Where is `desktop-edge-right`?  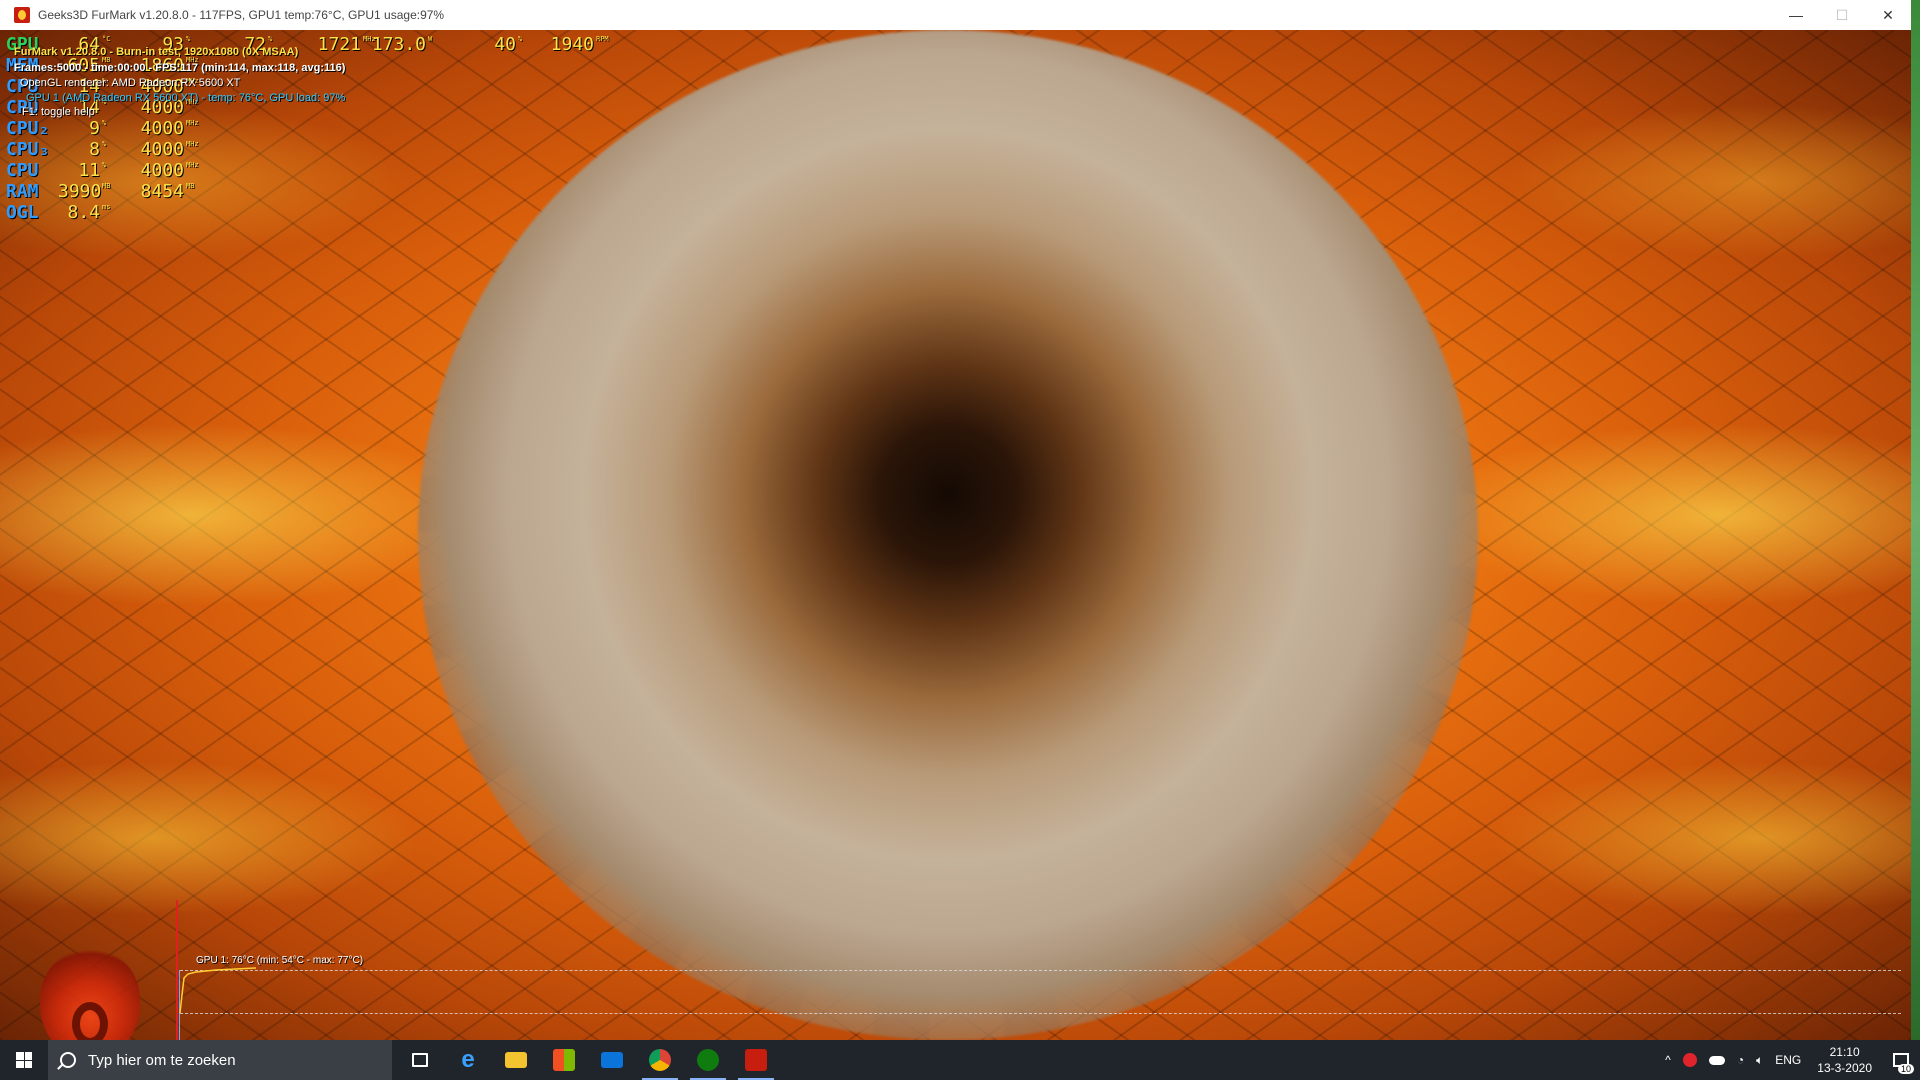
desktop-edge-right is located at coordinates (1915, 520).